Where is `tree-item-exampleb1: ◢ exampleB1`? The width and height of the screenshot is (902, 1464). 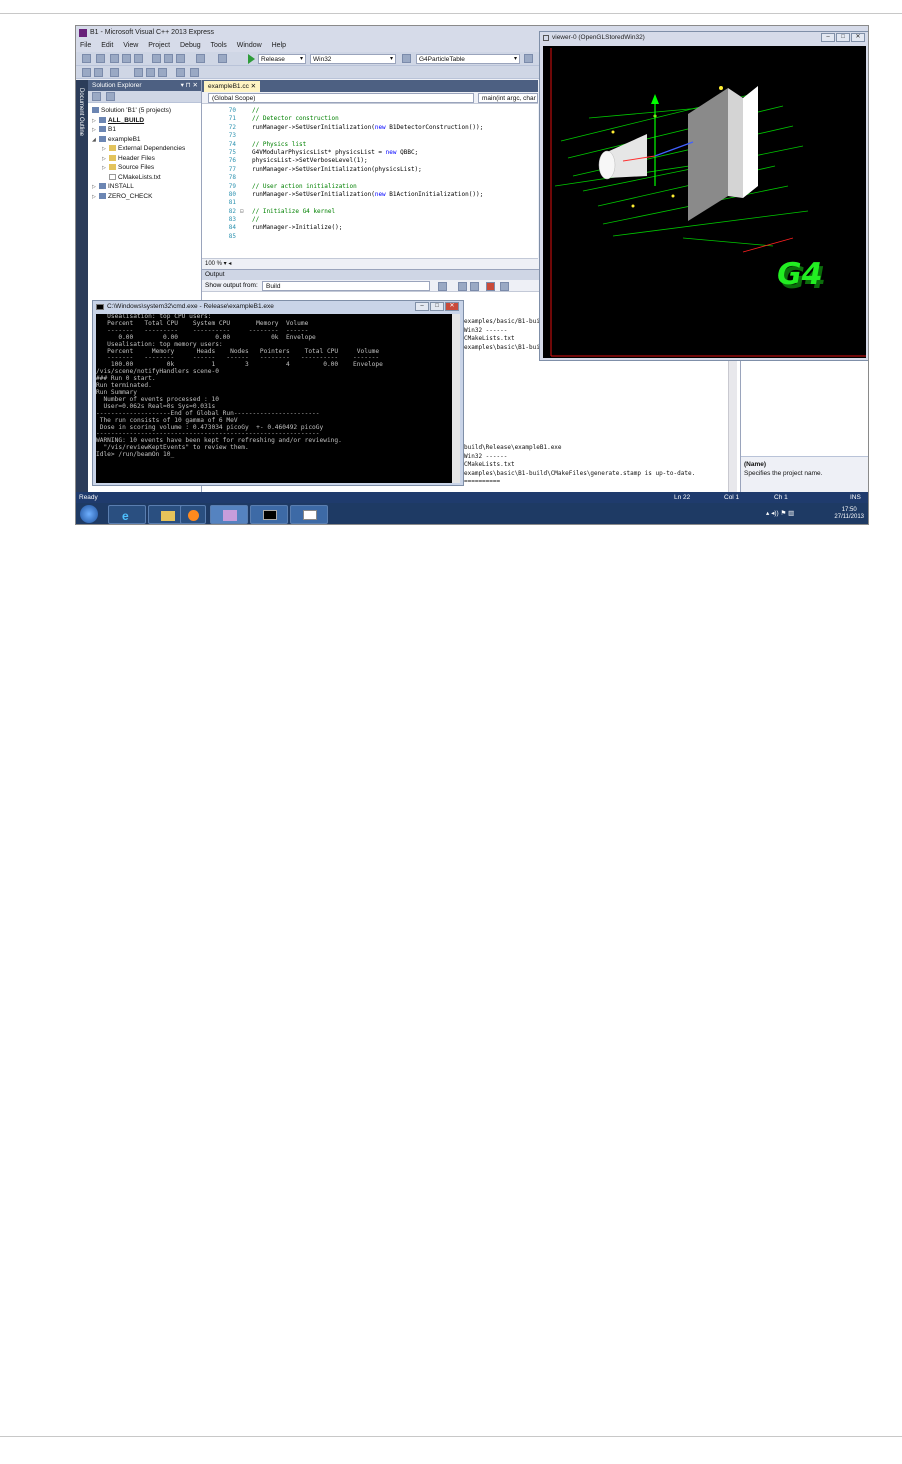 tree-item-exampleb1: ◢ exampleB1 is located at coordinates (144, 140).